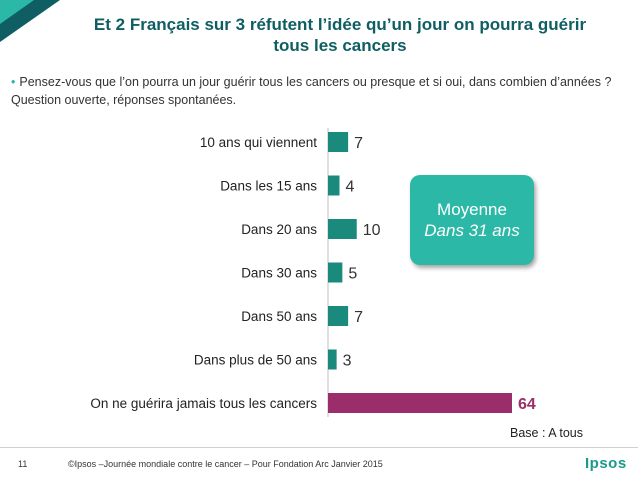 Image resolution: width=638 pixels, height=478 pixels. Describe the element at coordinates (472, 220) in the screenshot. I see `average-callout: Moyenne Dans 31 ans` at that location.